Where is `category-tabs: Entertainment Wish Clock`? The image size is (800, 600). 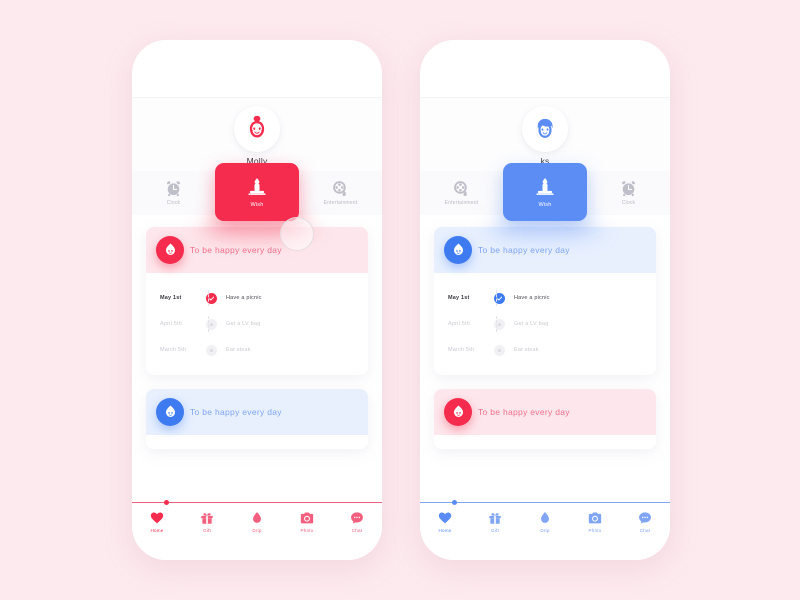
category-tabs: Entertainment Wish Clock is located at coordinates (545, 192).